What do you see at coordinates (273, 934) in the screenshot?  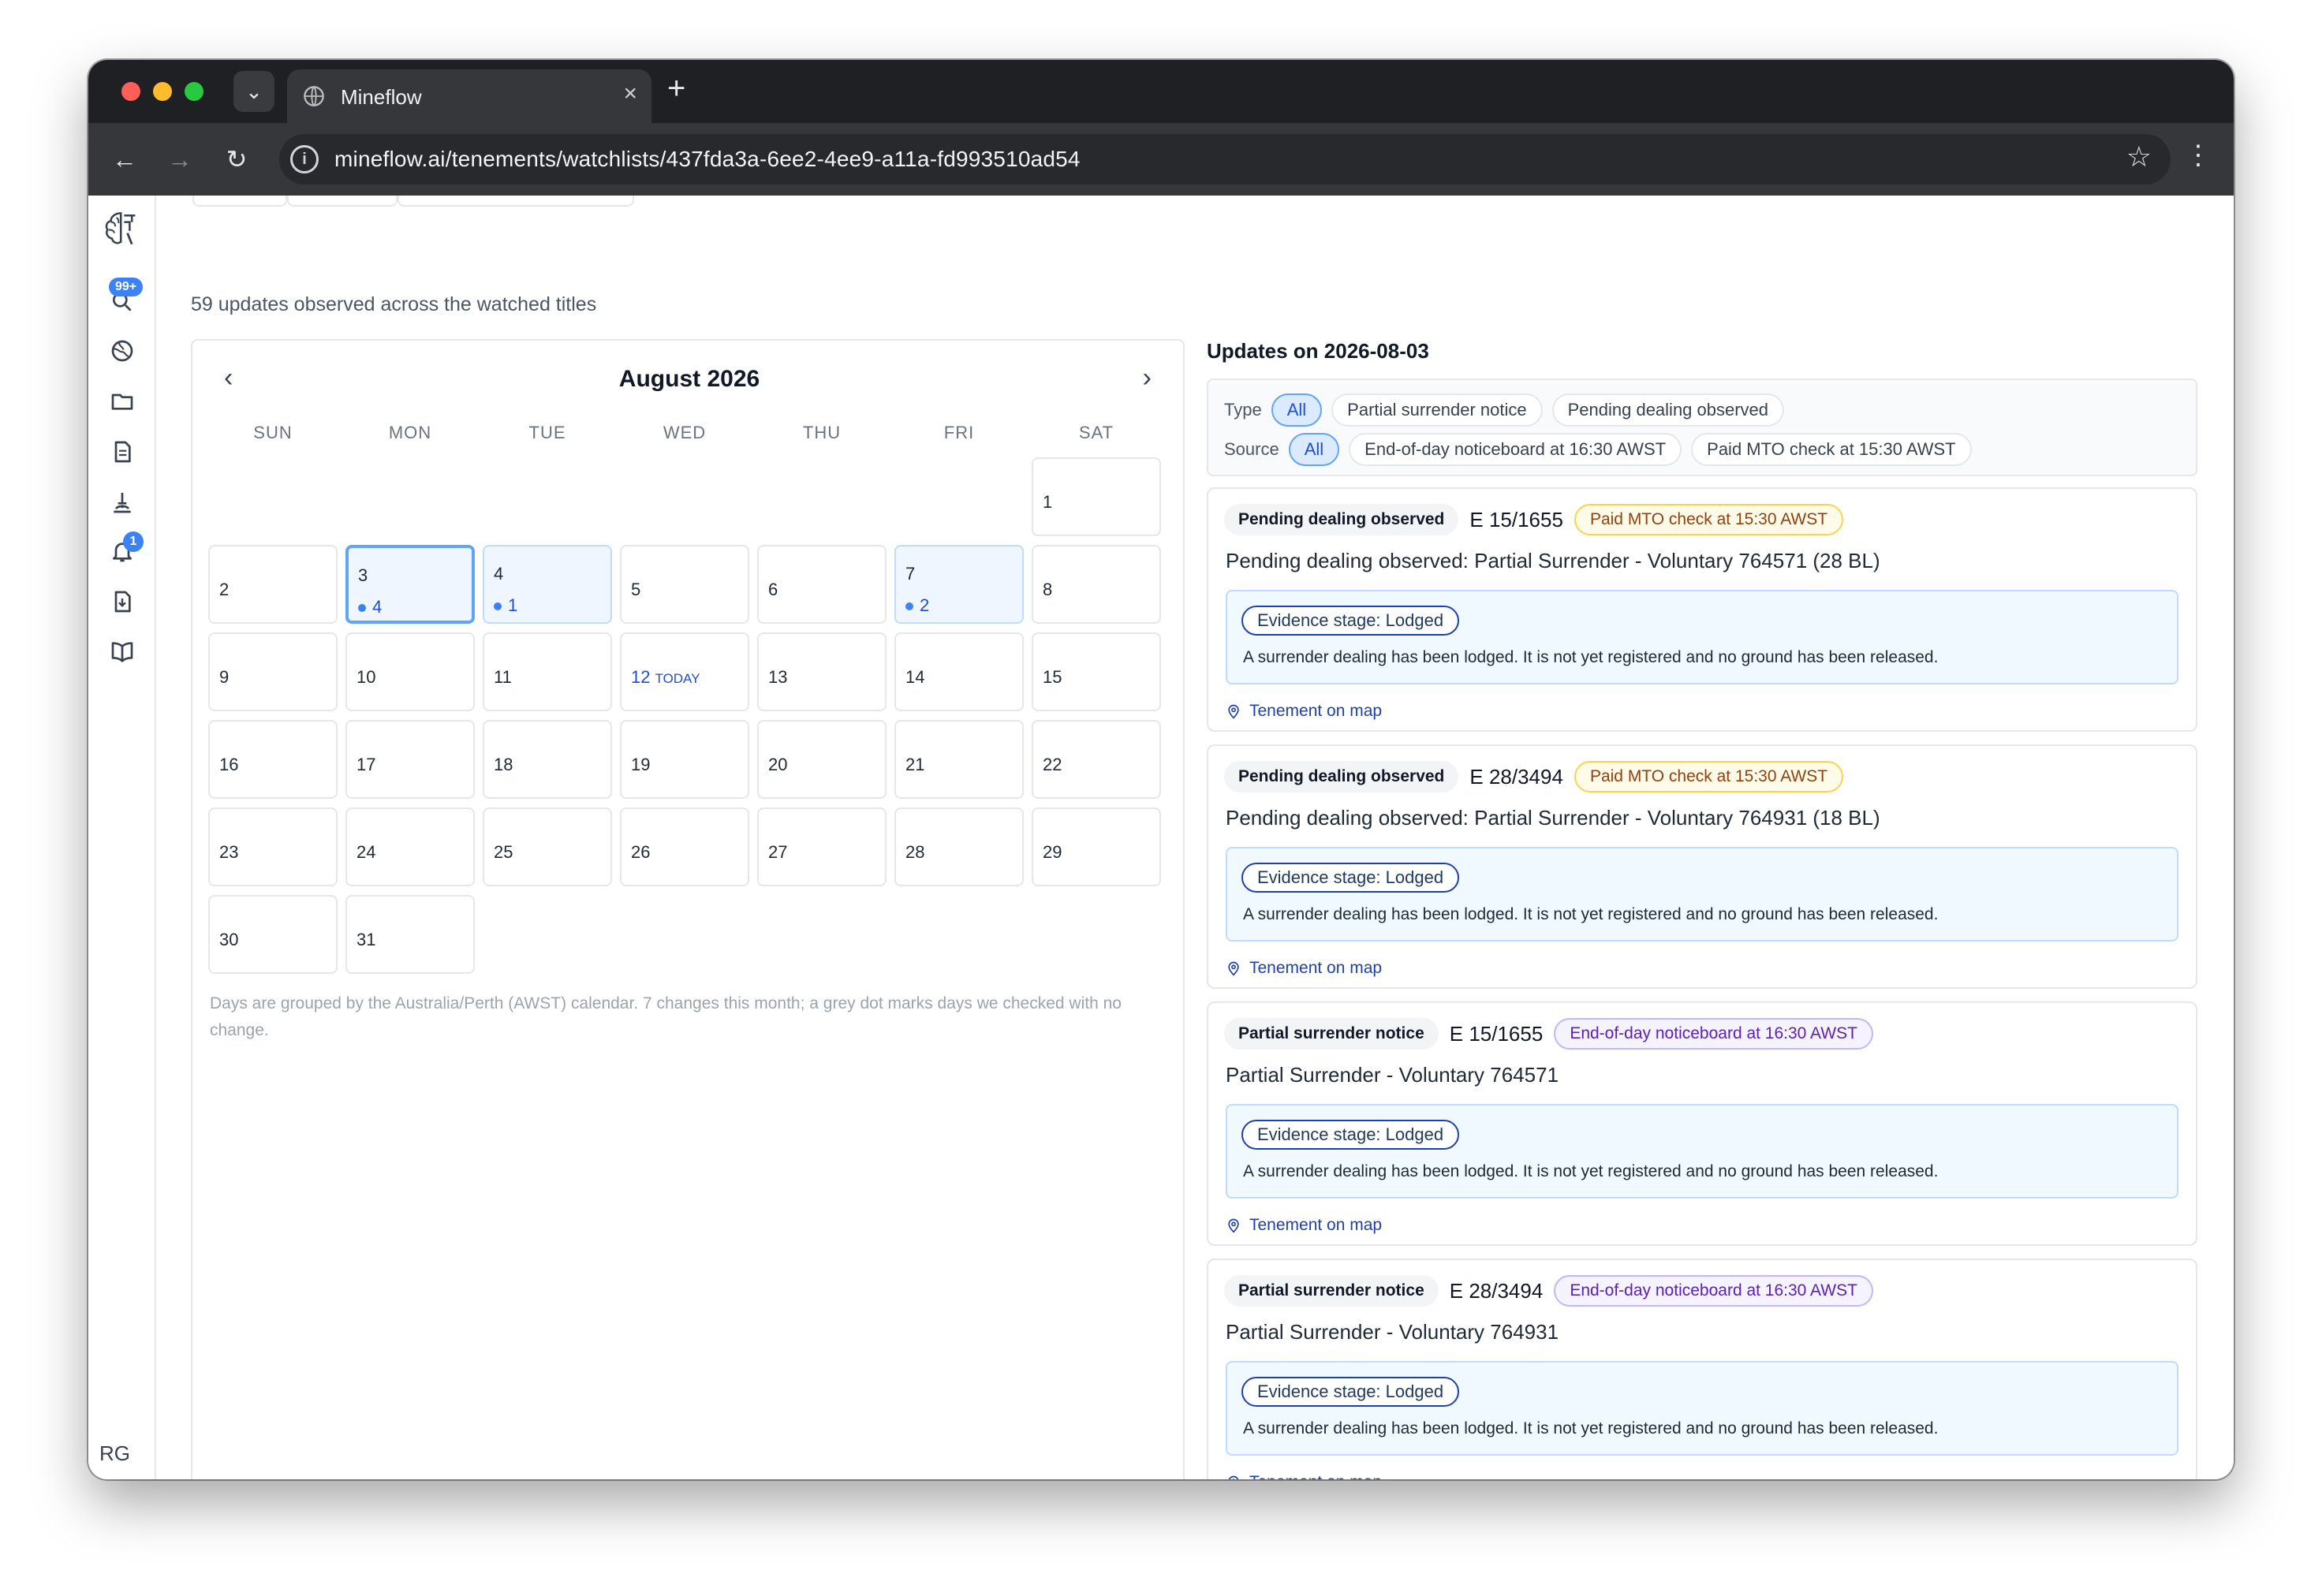 I see `calendar-day-30: 30` at bounding box center [273, 934].